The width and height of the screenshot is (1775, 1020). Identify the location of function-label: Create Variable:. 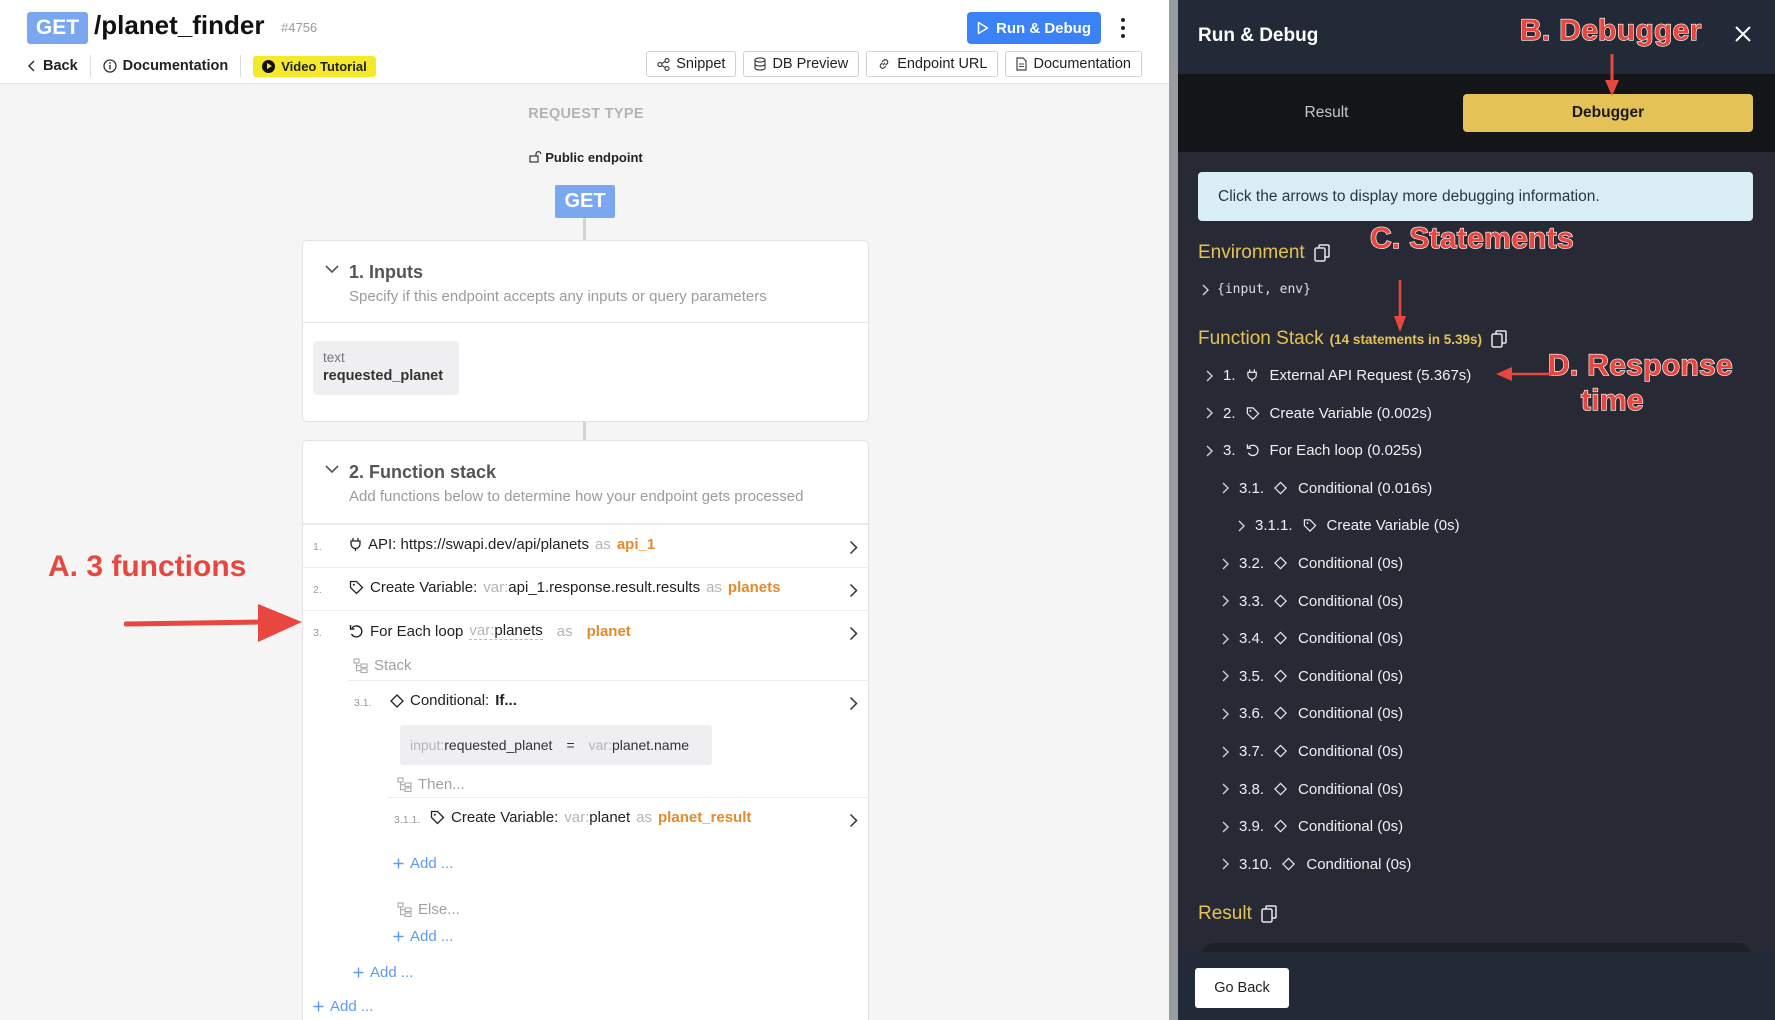
(505, 817).